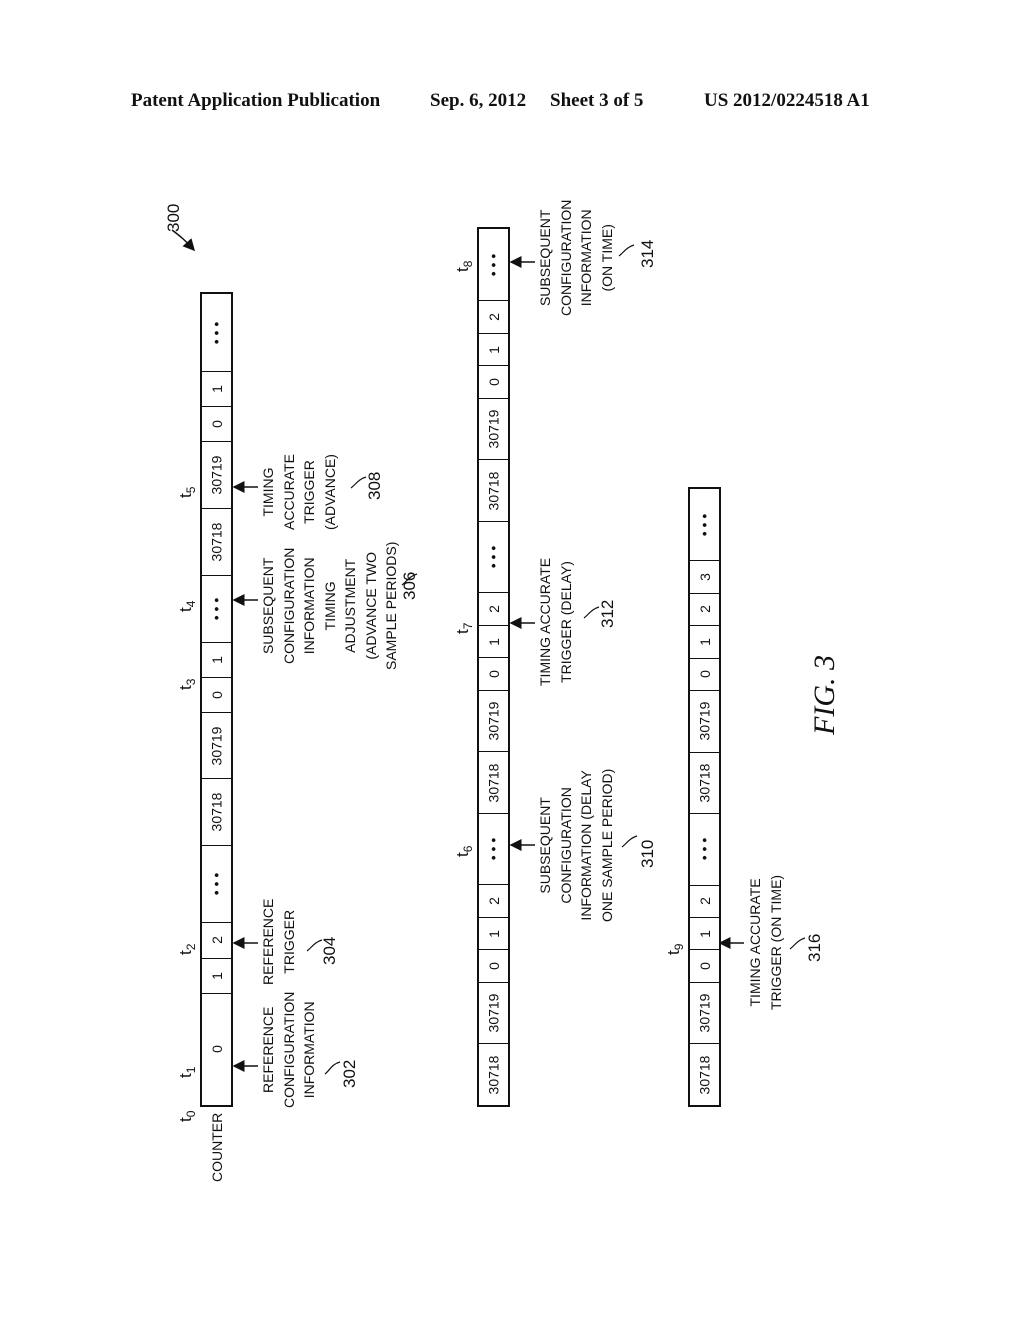  Describe the element at coordinates (647, 853) in the screenshot. I see `annotation-310-ref: 310` at that location.